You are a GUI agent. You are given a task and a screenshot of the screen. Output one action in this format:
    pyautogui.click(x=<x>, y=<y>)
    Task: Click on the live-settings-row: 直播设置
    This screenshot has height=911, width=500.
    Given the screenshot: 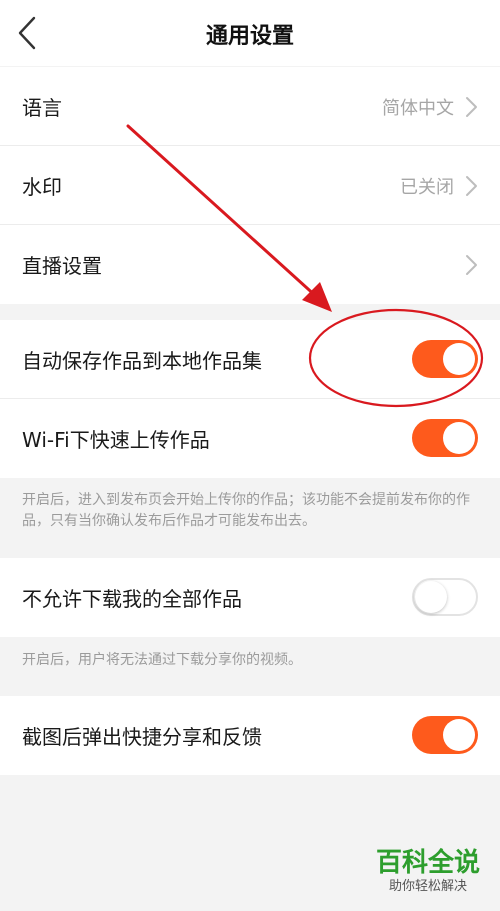 What is the action you would take?
    pyautogui.click(x=250, y=264)
    